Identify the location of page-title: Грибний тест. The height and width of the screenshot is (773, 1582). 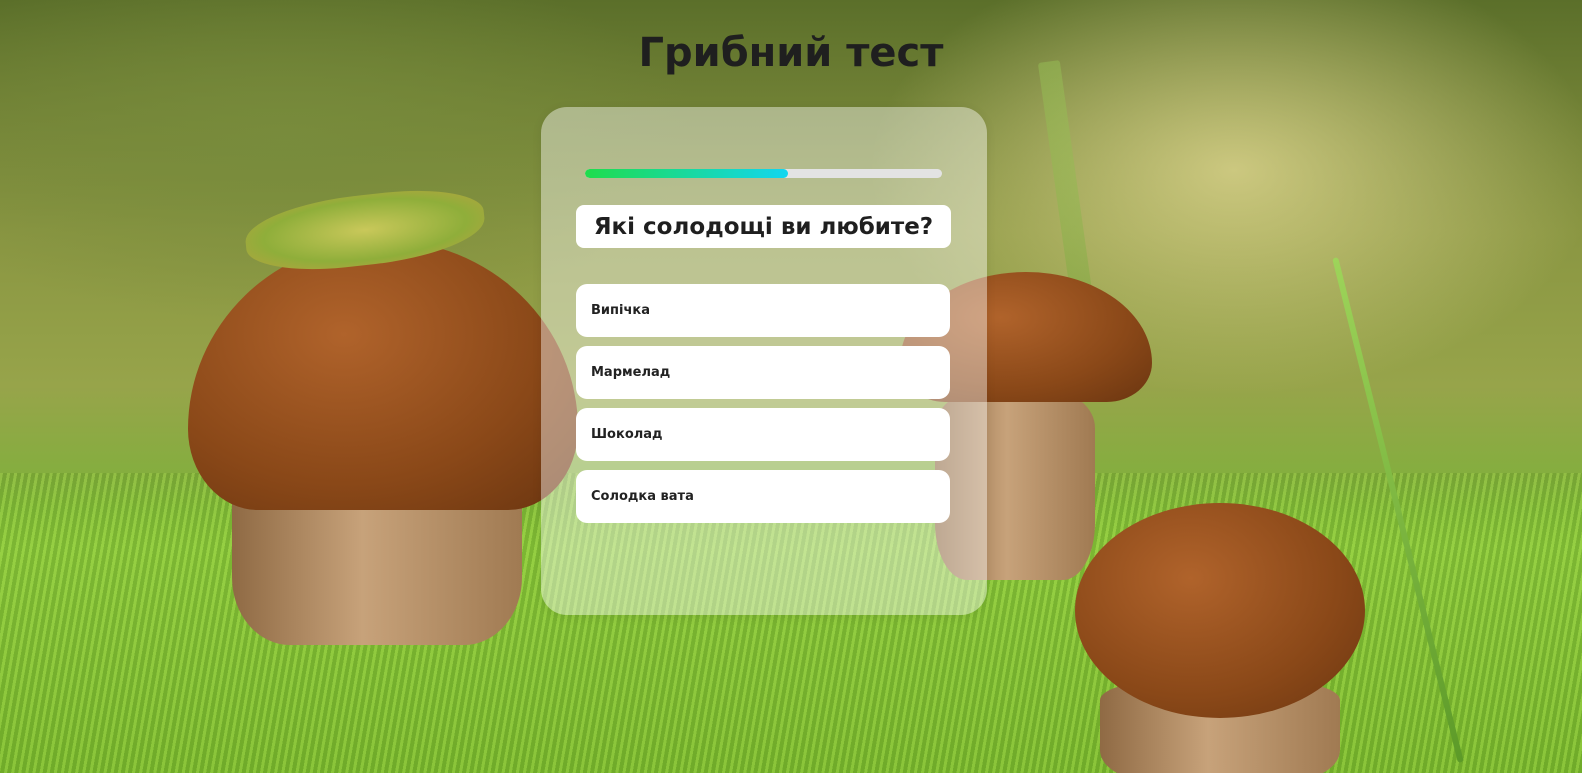
(791, 53).